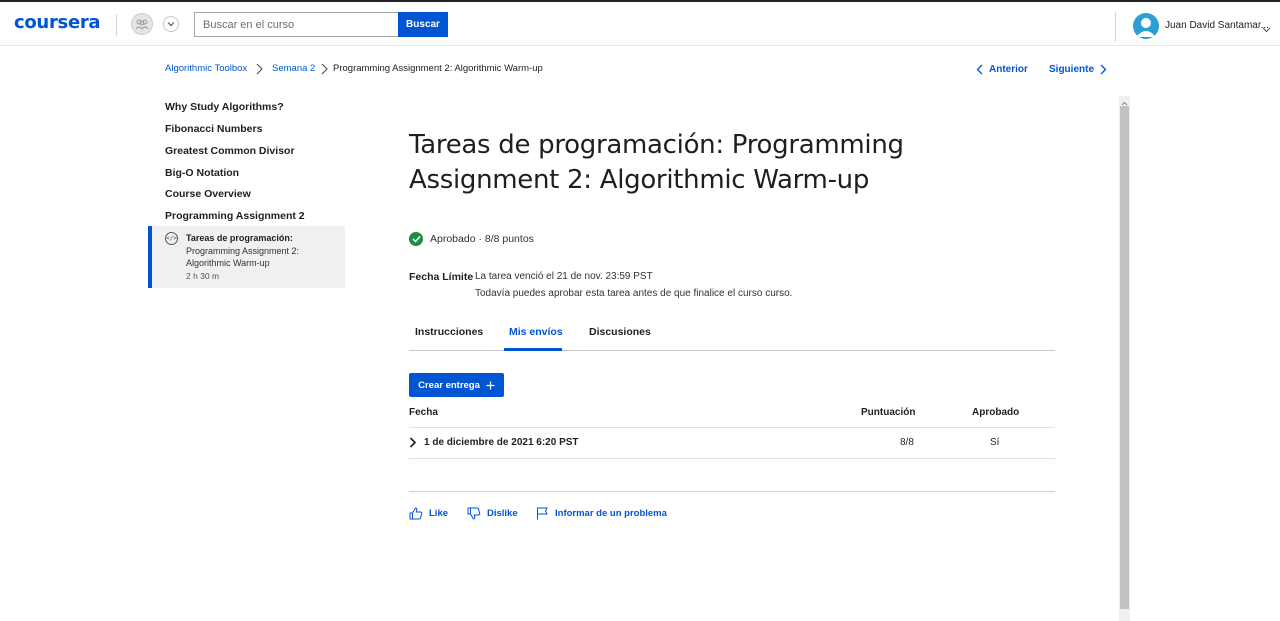 This screenshot has width=1280, height=621. What do you see at coordinates (620, 332) in the screenshot?
I see `tab-discussions: Discusiones` at bounding box center [620, 332].